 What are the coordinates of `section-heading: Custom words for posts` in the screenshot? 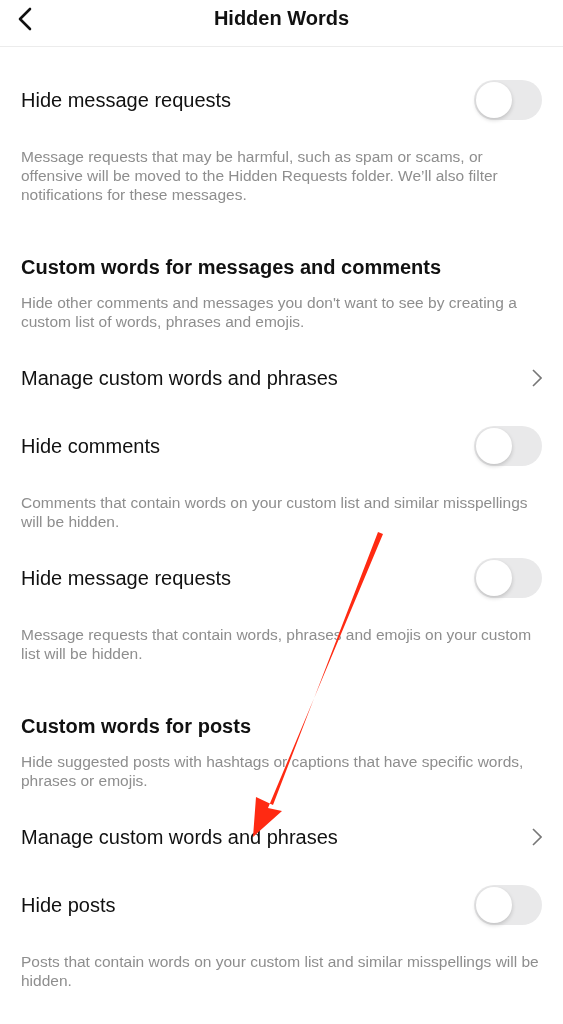 It's located at (136, 726).